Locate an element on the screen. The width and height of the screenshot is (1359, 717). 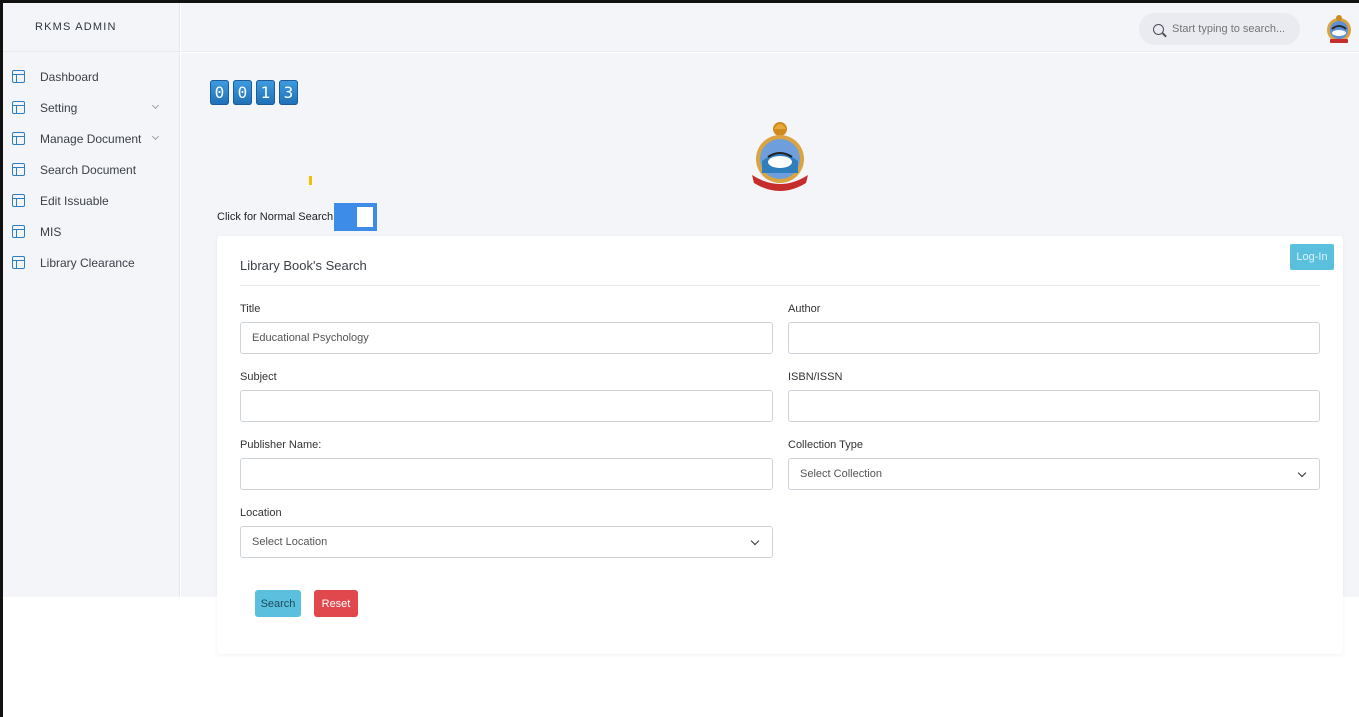
search-icon is located at coordinates (1158, 29).